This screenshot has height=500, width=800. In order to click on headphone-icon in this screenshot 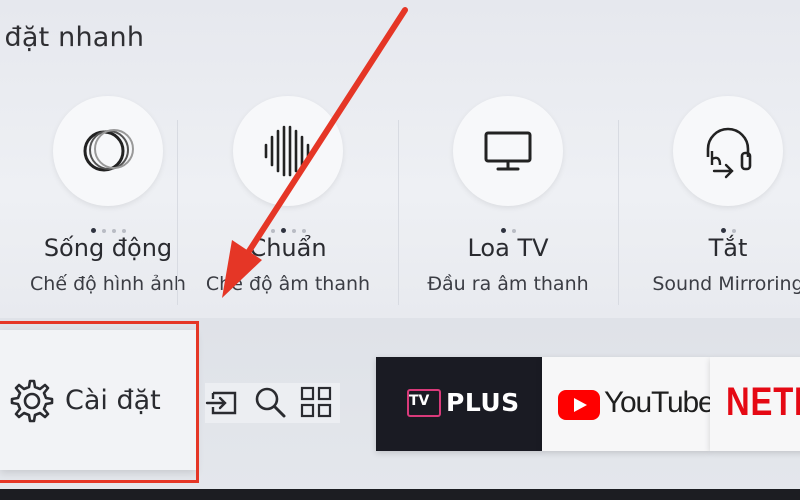, I will do `click(728, 151)`.